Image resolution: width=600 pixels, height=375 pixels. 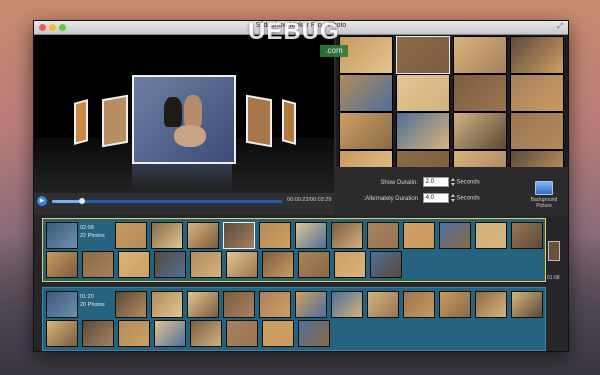 What do you see at coordinates (334, 51) in the screenshot?
I see `watermark-domain: .com` at bounding box center [334, 51].